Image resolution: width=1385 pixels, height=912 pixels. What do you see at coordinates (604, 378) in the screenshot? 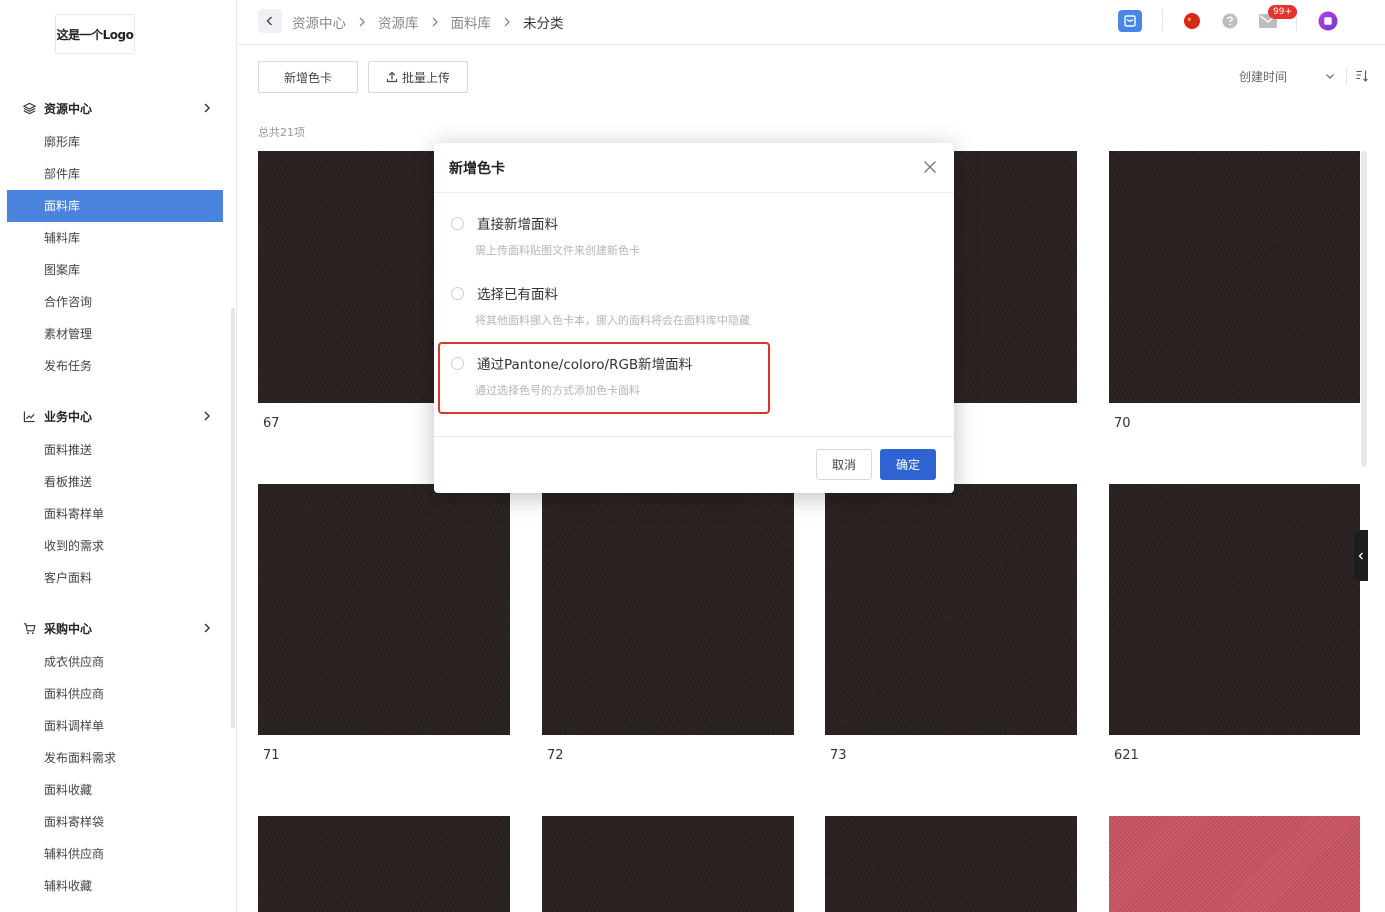
I see `highlight-box` at bounding box center [604, 378].